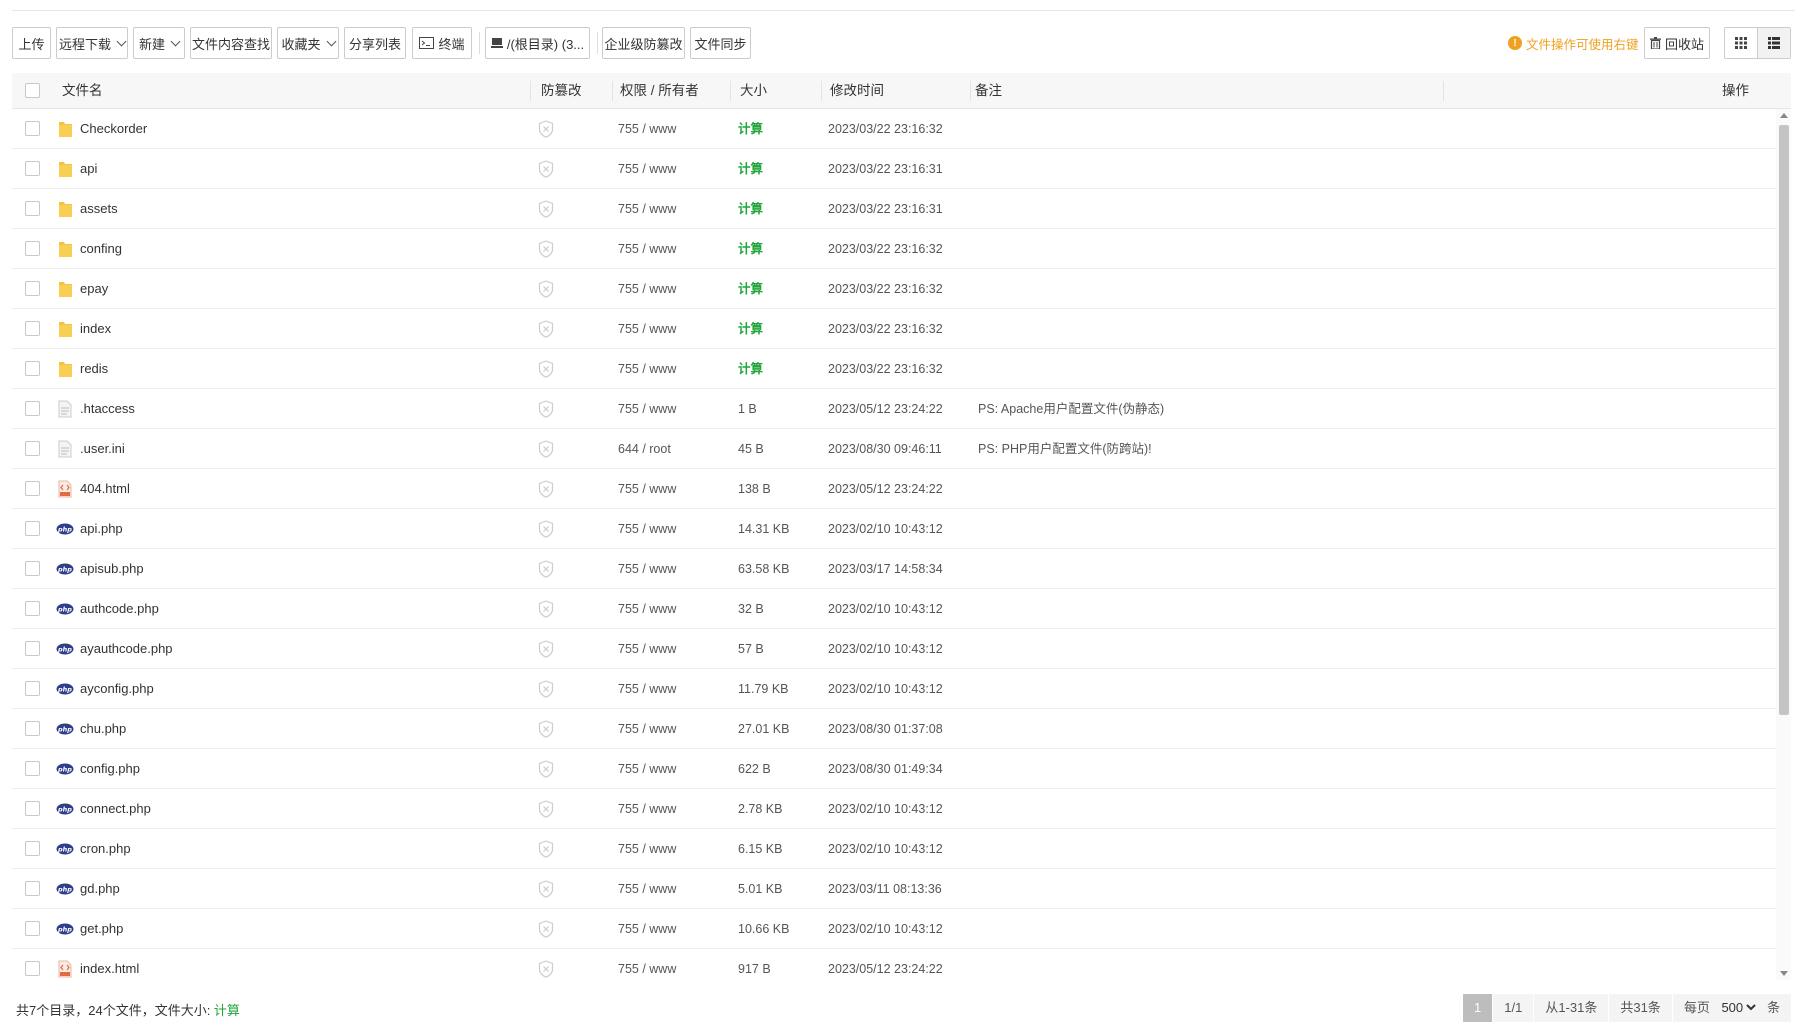 This screenshot has height=1036, width=1795. What do you see at coordinates (103, 729) in the screenshot?
I see `file-name-link: chu.php` at bounding box center [103, 729].